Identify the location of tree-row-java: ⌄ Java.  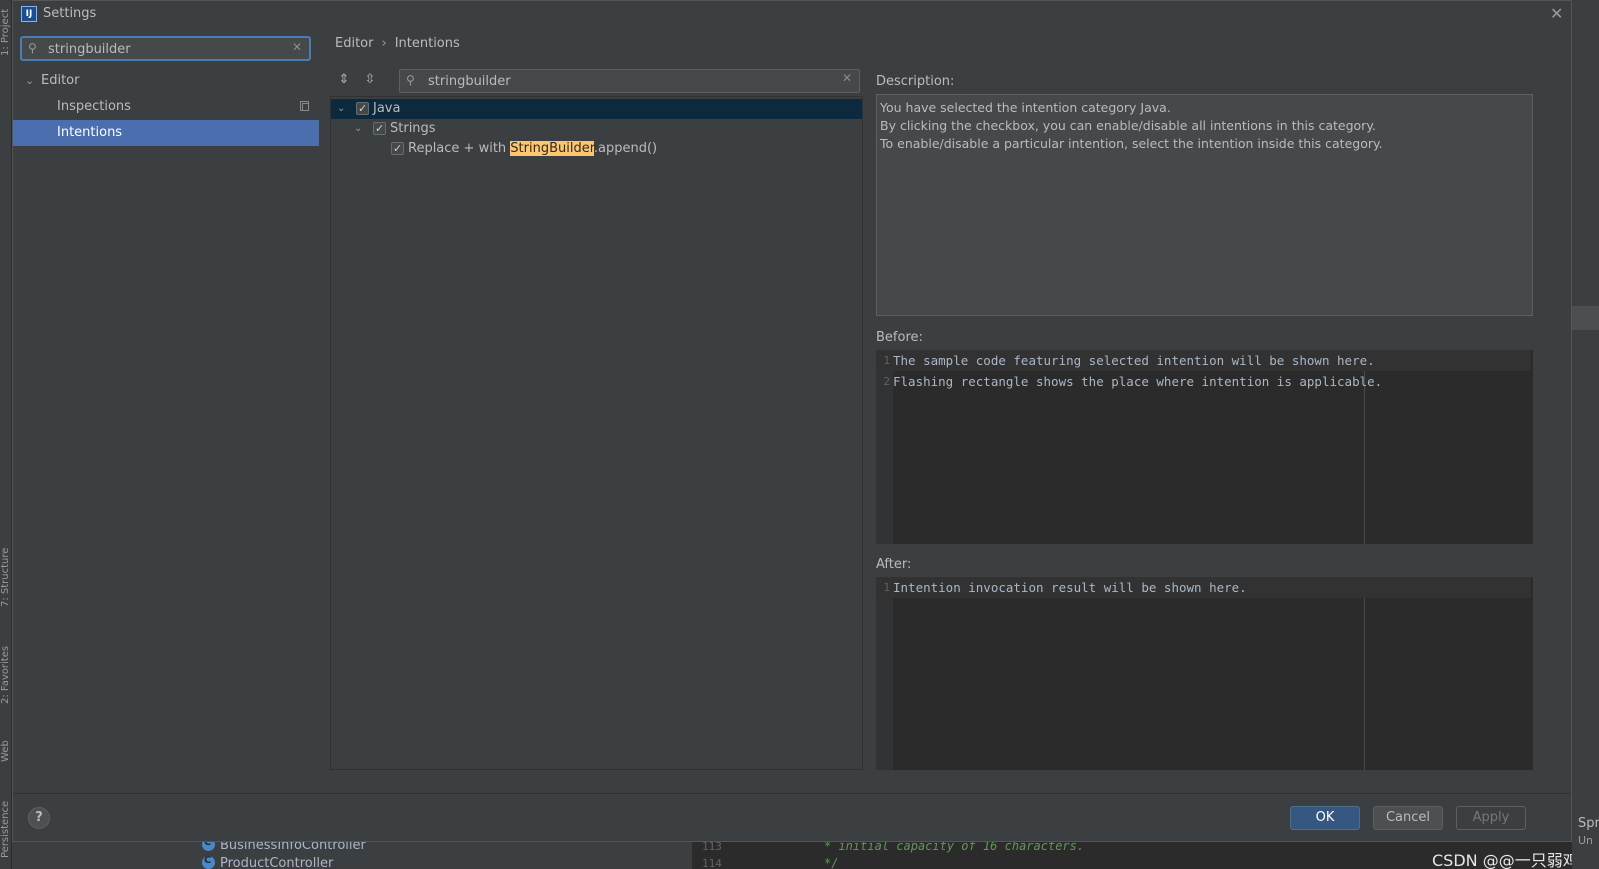
(596, 109).